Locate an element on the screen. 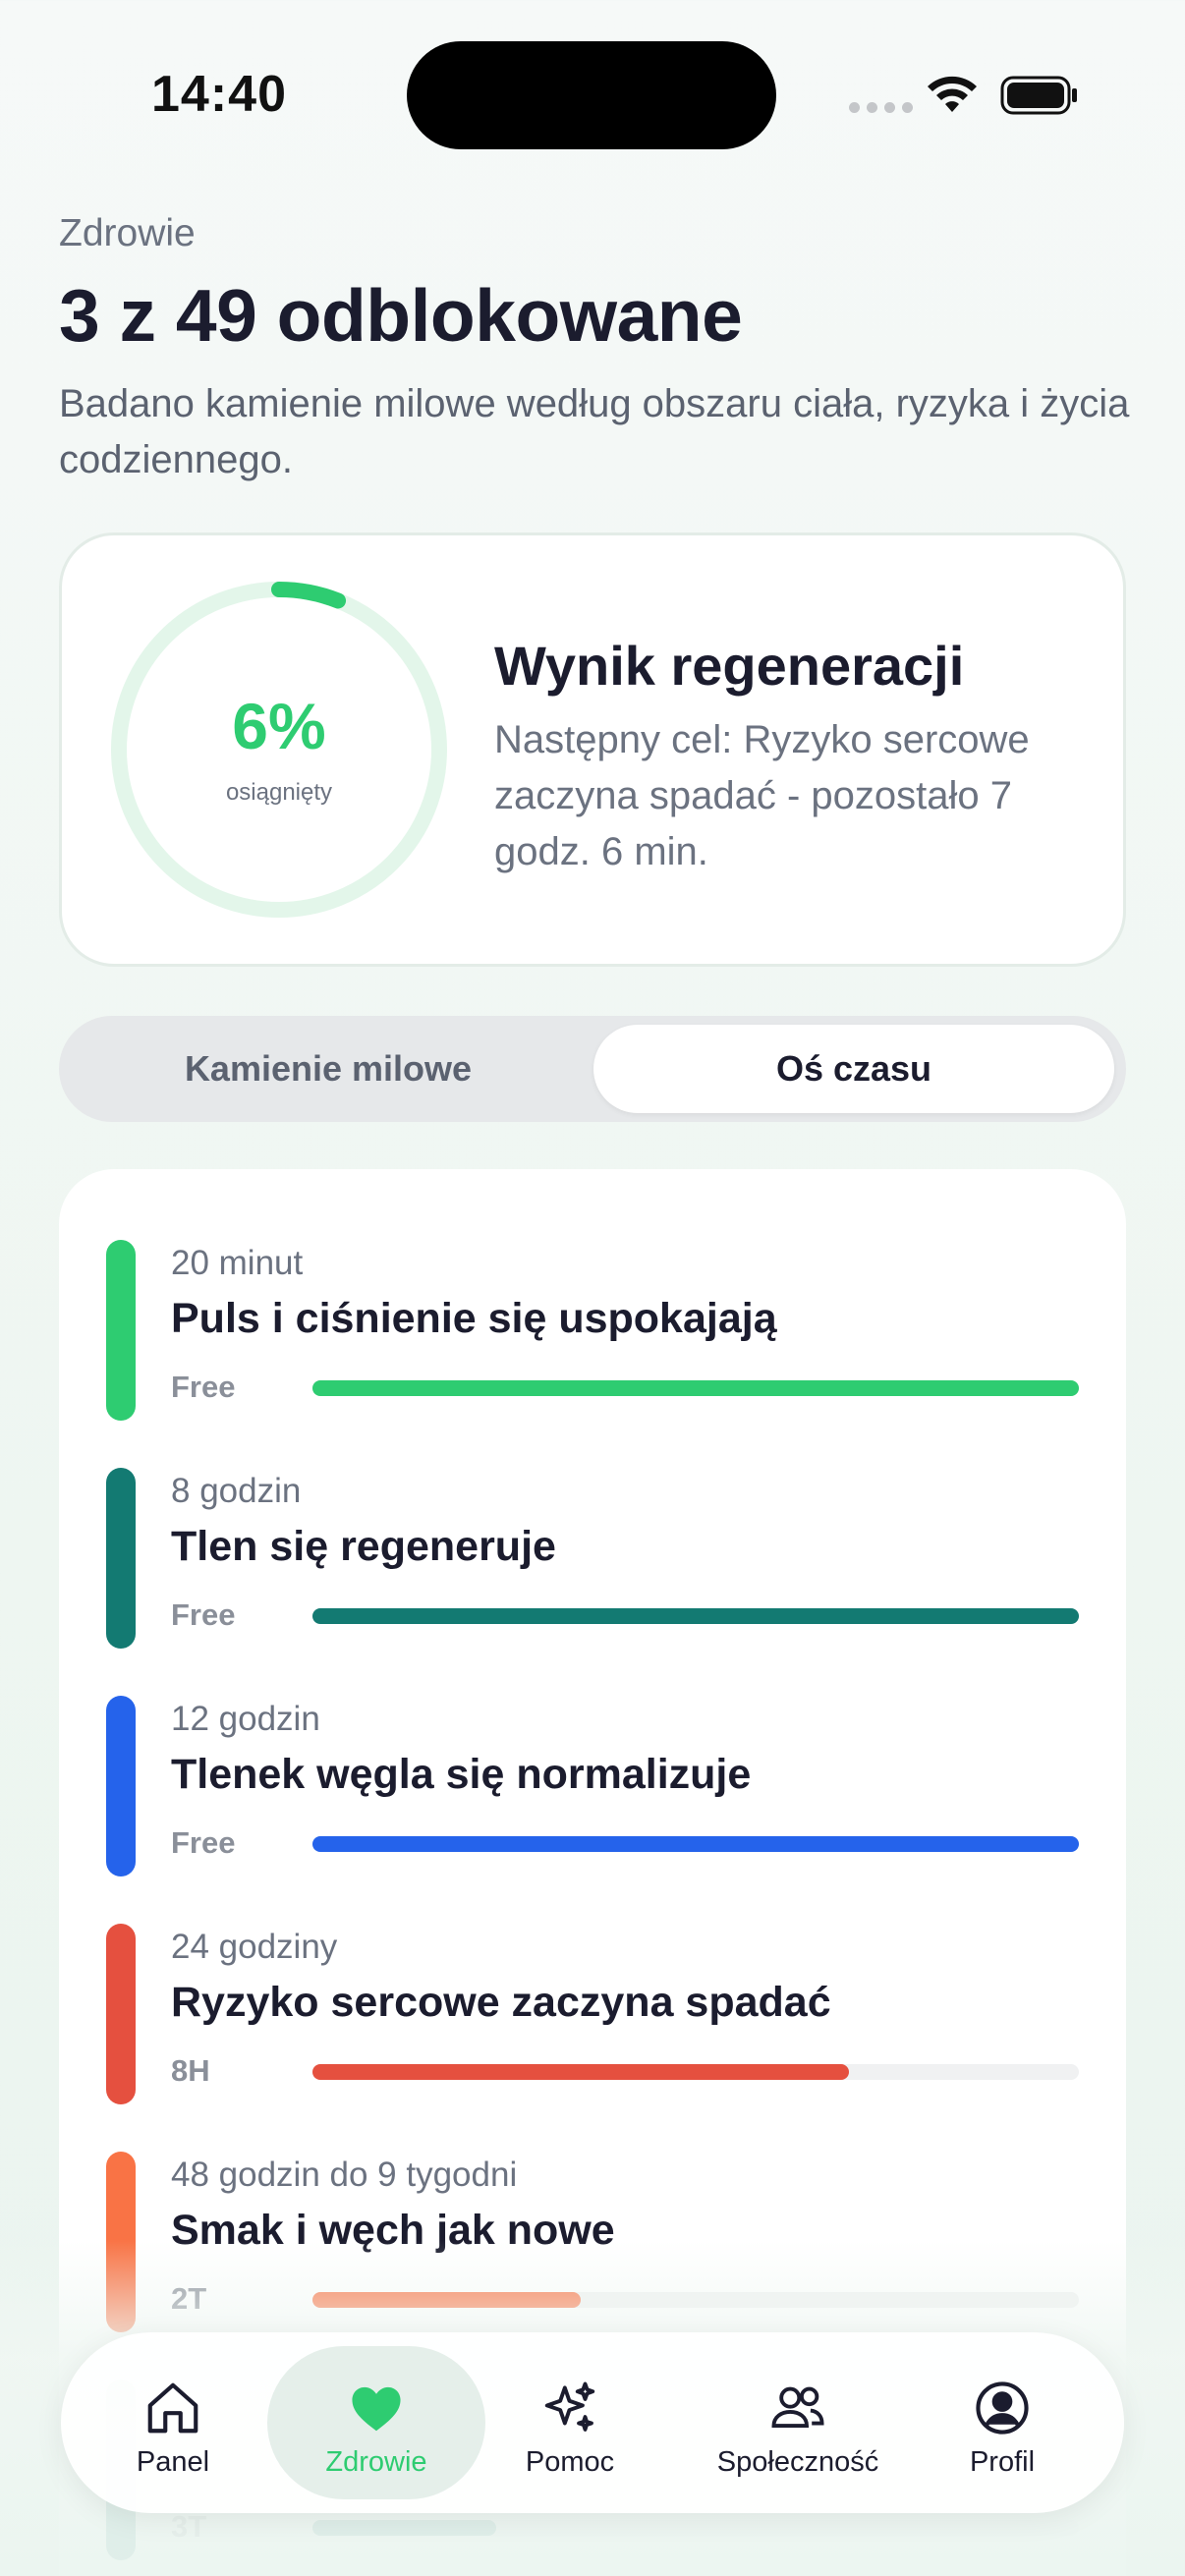 This screenshot has height=2576, width=1185. tab-label: Panel is located at coordinates (173, 2462).